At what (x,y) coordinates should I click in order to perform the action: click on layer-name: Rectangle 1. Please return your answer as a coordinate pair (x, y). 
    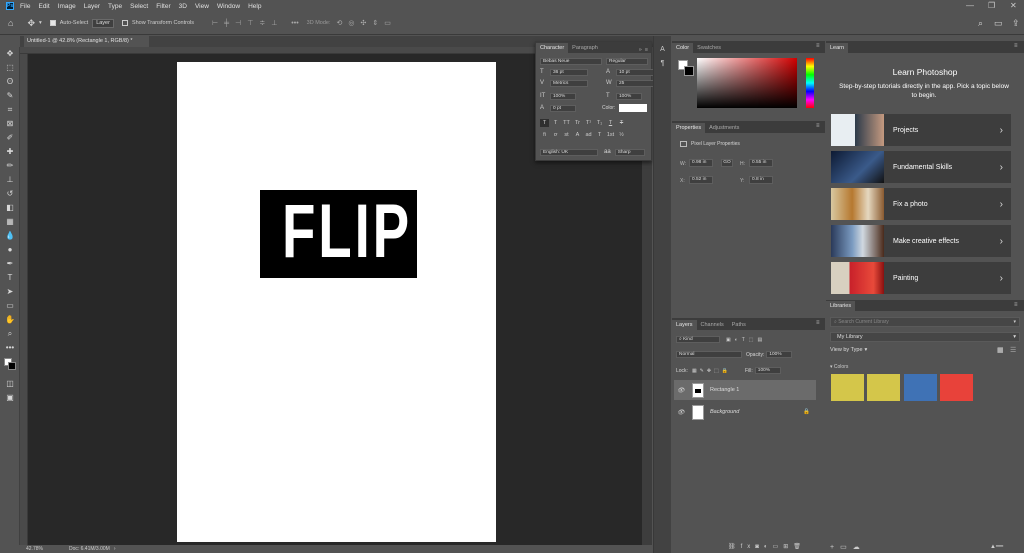
    Looking at the image, I should click on (724, 390).